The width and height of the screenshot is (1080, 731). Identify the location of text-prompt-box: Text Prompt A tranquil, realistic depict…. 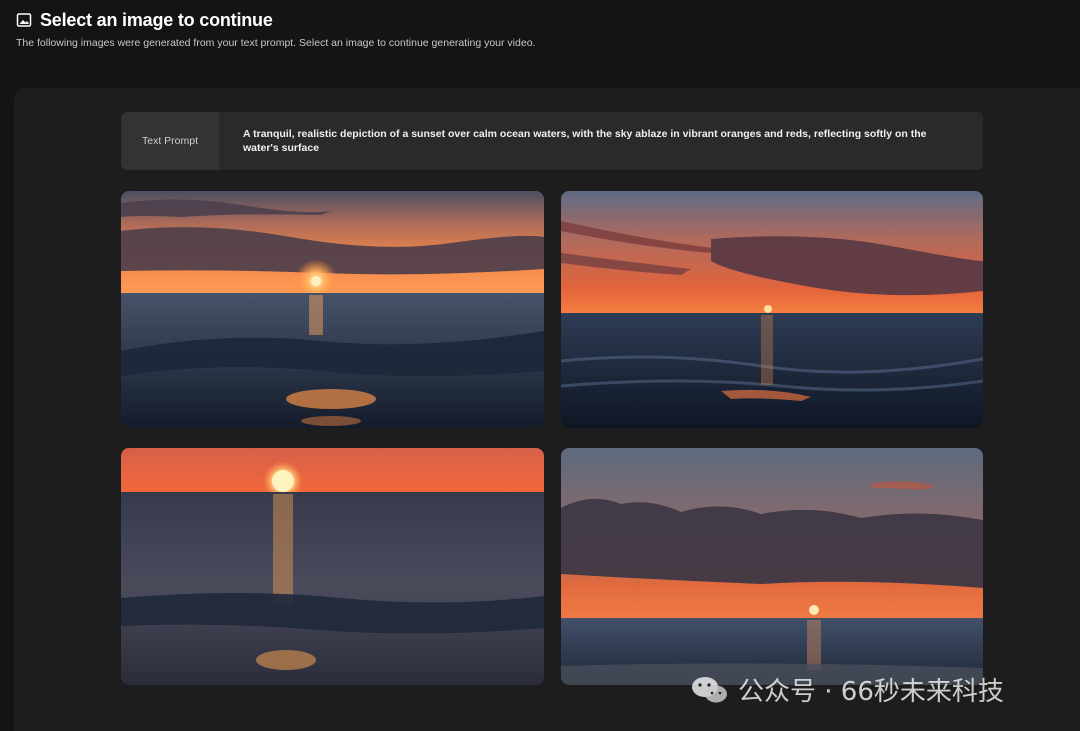
(552, 141).